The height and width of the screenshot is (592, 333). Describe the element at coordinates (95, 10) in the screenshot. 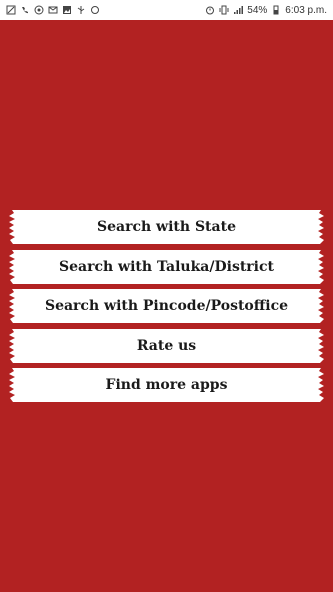

I see `ring-icon` at that location.